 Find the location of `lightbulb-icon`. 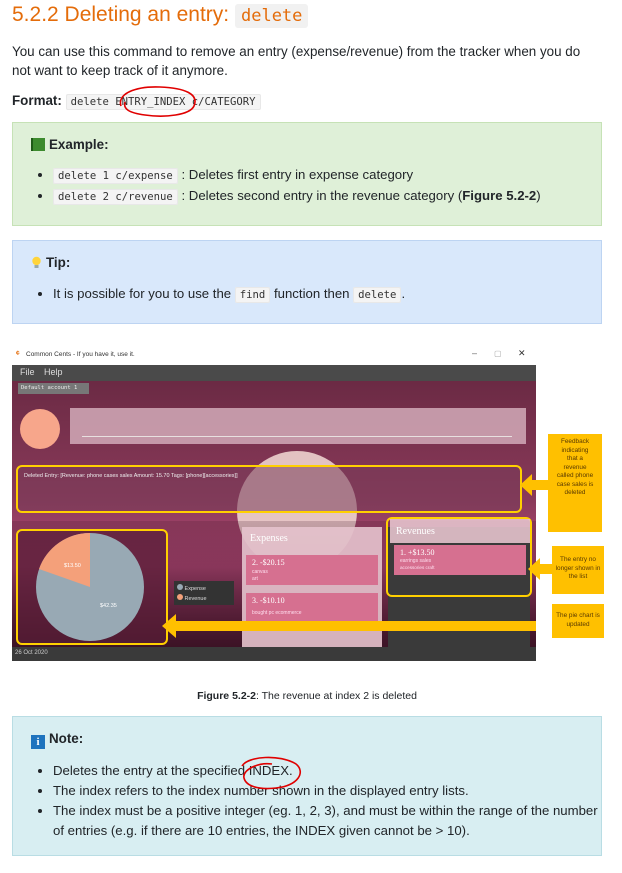

lightbulb-icon is located at coordinates (36, 262).